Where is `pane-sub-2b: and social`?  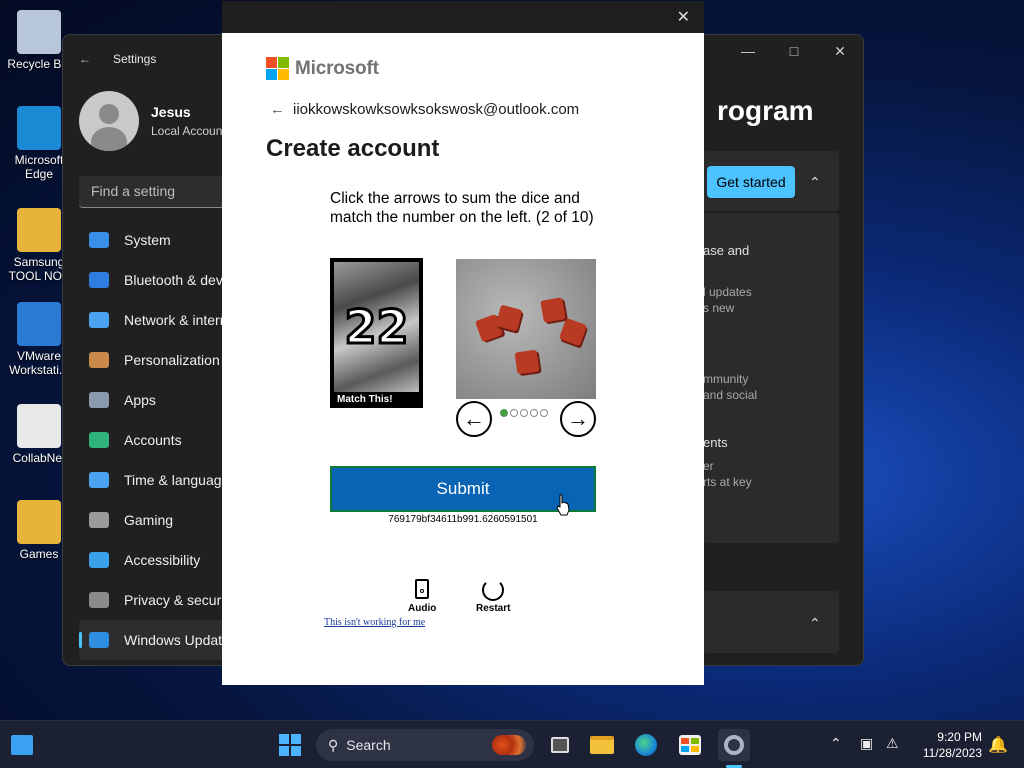
pane-sub-2b: and social is located at coordinates (730, 395).